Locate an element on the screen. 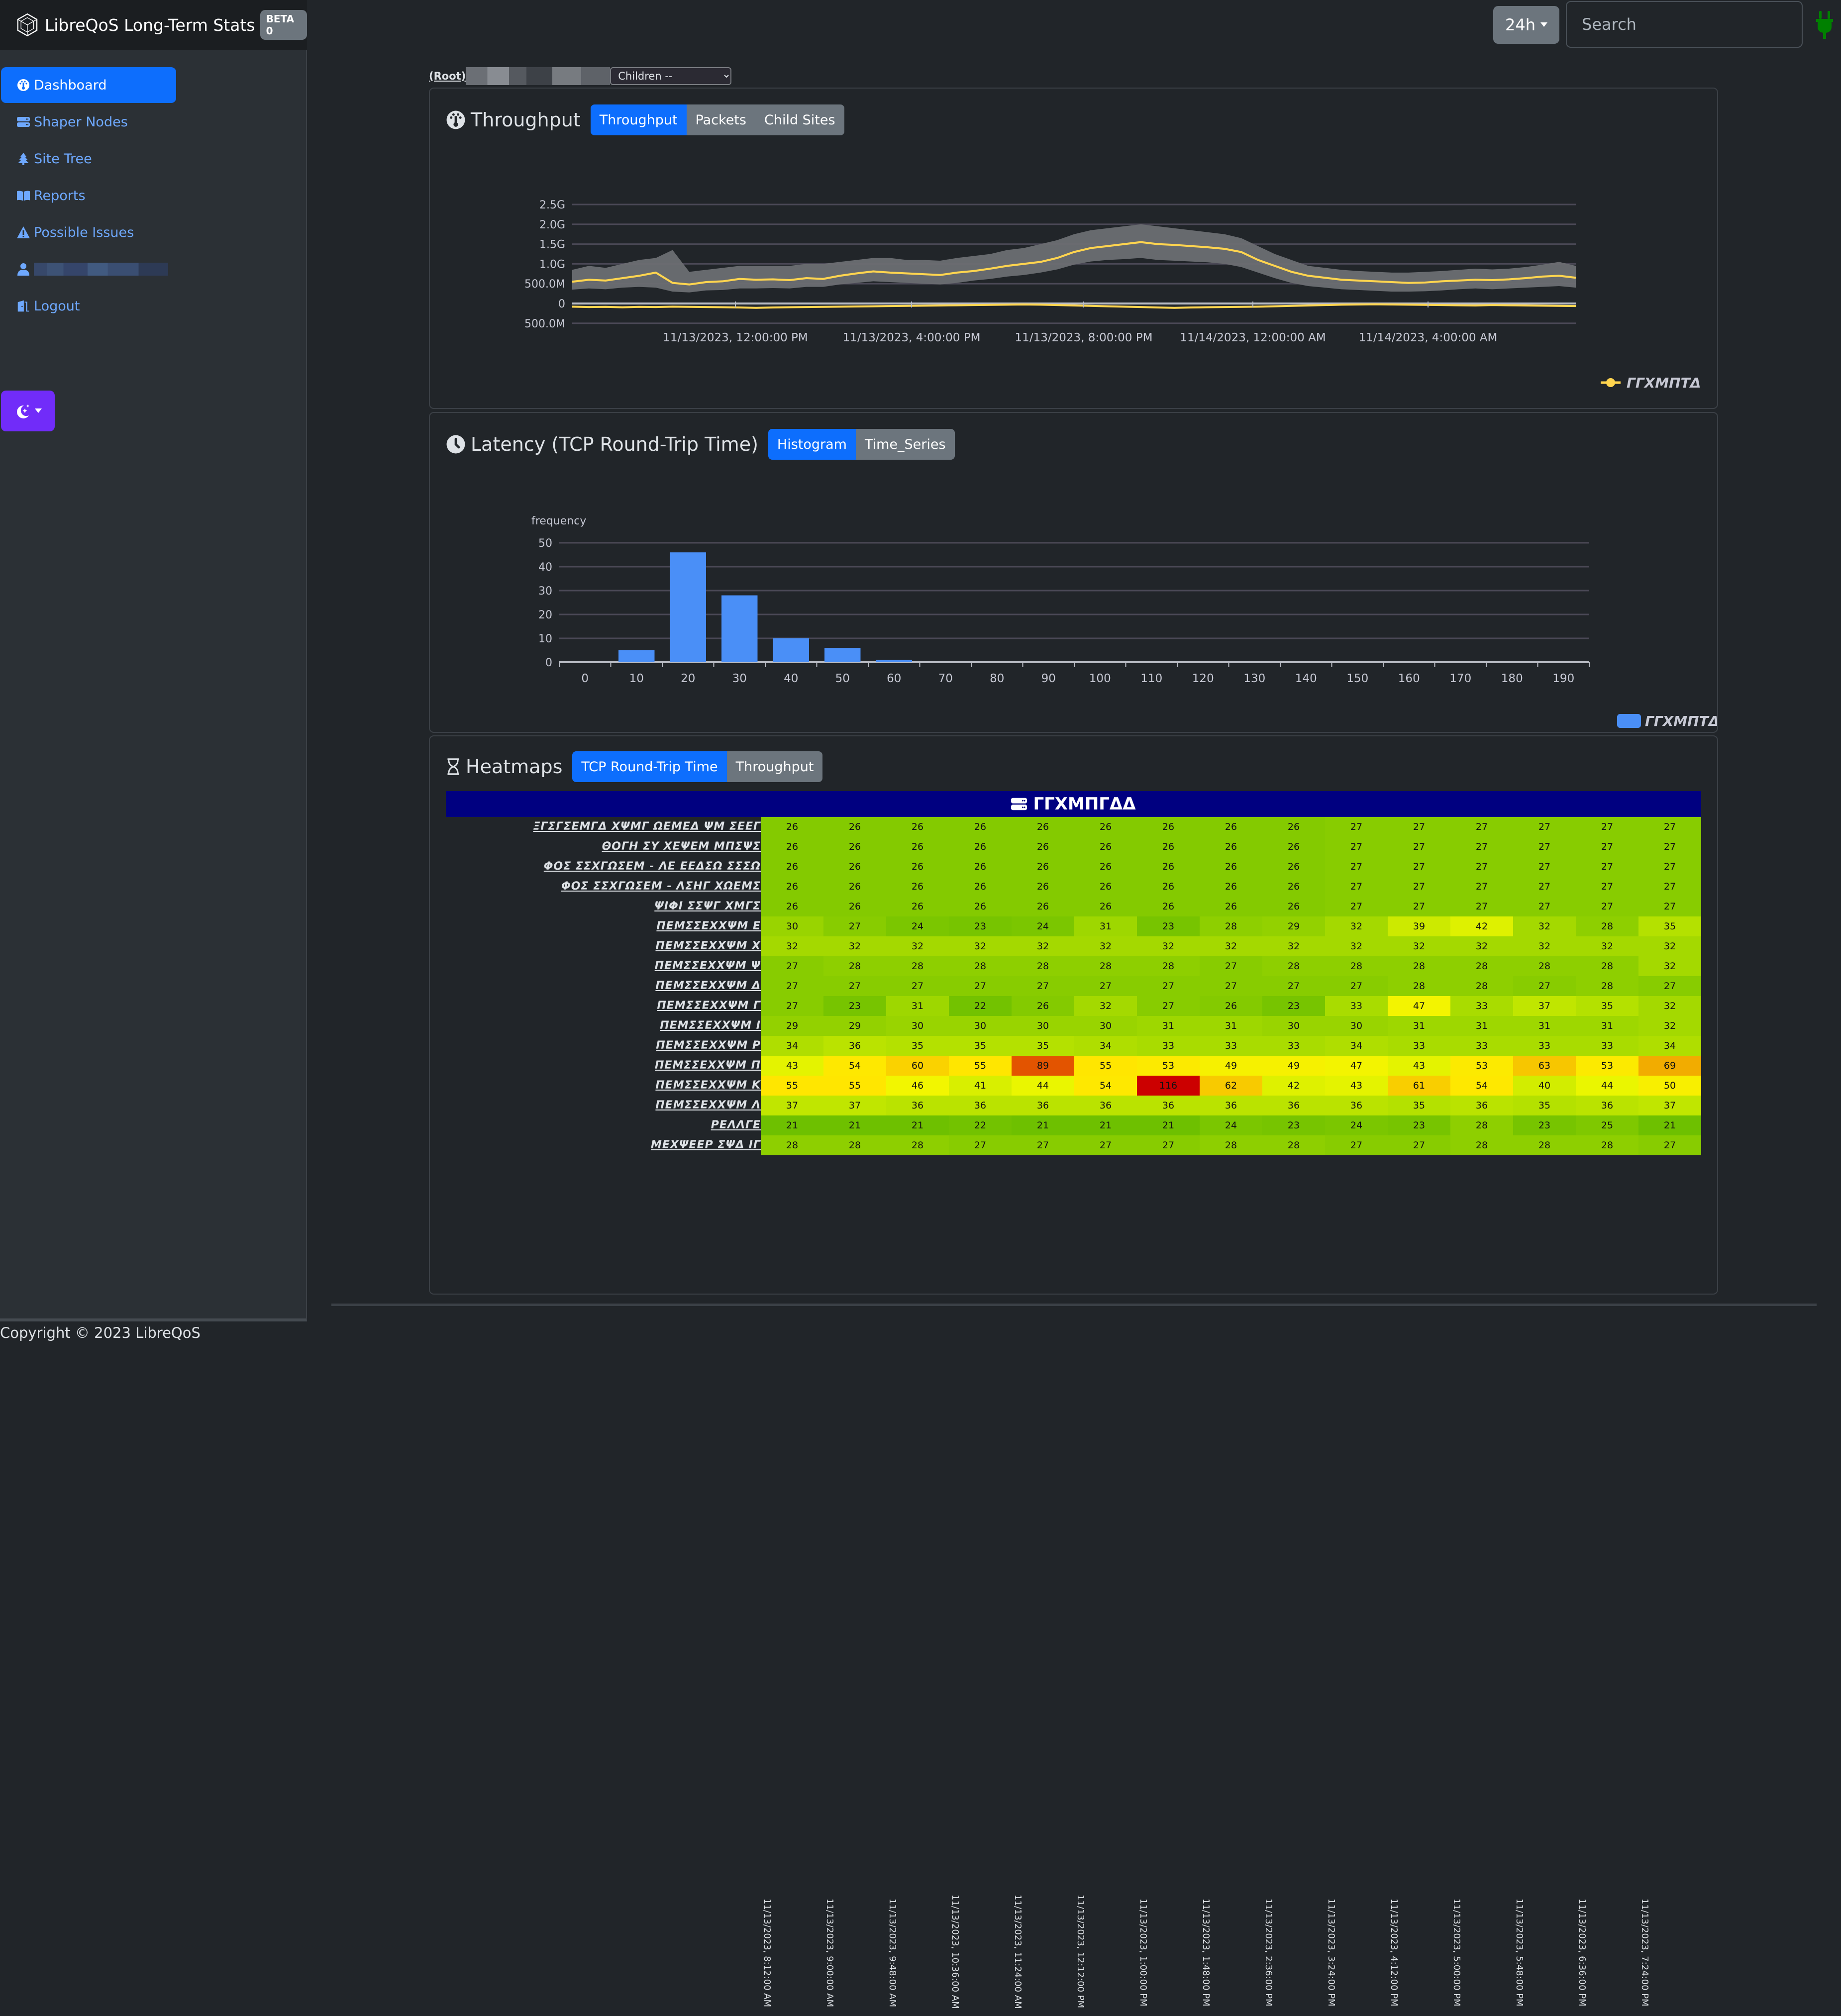 Image resolution: width=1841 pixels, height=2016 pixels. heatmap-row-label: ΠΕΜΣΣΕΧΧΨΜ Κ is located at coordinates (603, 1086).